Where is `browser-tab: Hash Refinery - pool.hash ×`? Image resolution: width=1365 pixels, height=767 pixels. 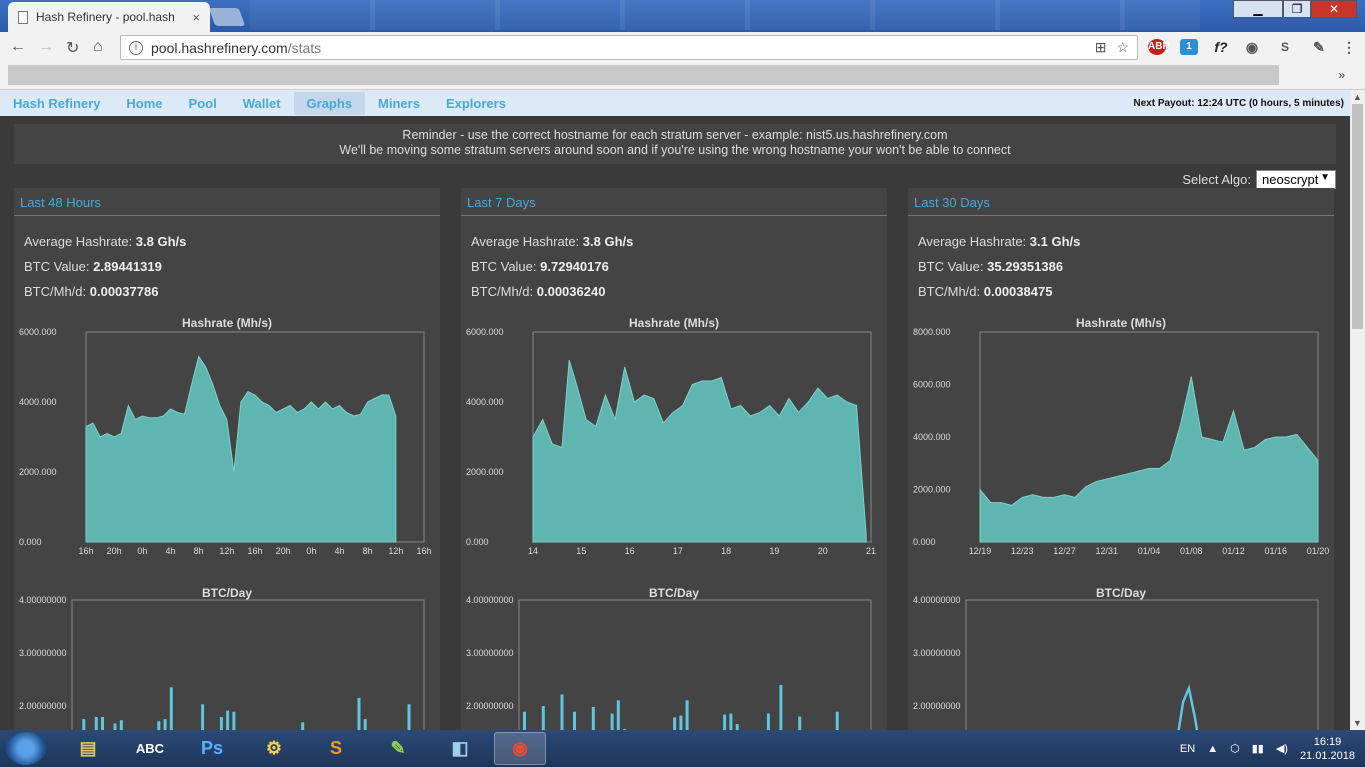 browser-tab: Hash Refinery - pool.hash × is located at coordinates (109, 17).